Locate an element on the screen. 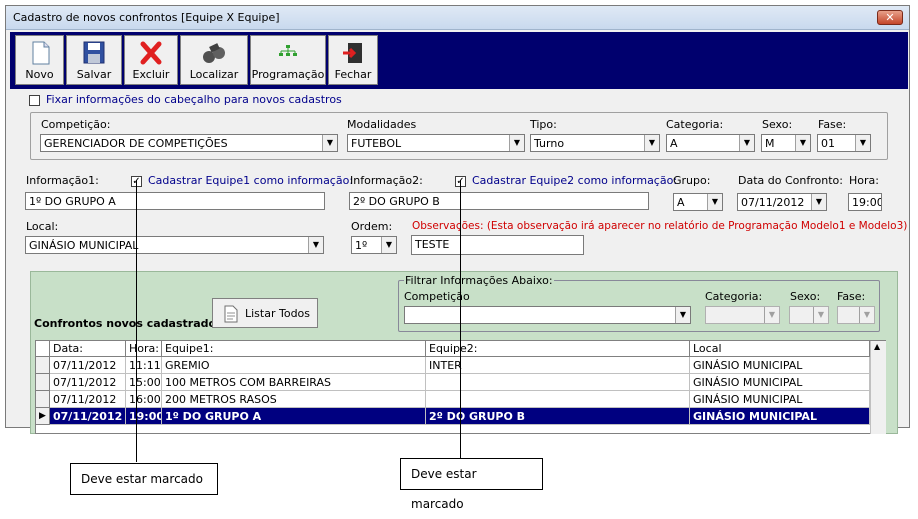 This screenshot has height=519, width=918. hora-label: Hora: is located at coordinates (864, 180).